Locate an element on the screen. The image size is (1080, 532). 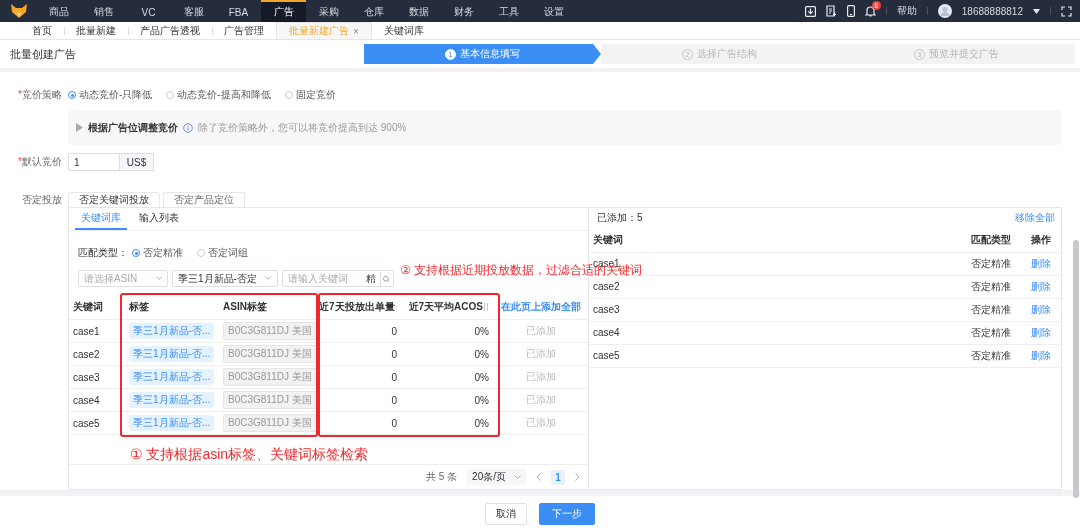
column-header: 关键词 is located at coordinates (88, 307).